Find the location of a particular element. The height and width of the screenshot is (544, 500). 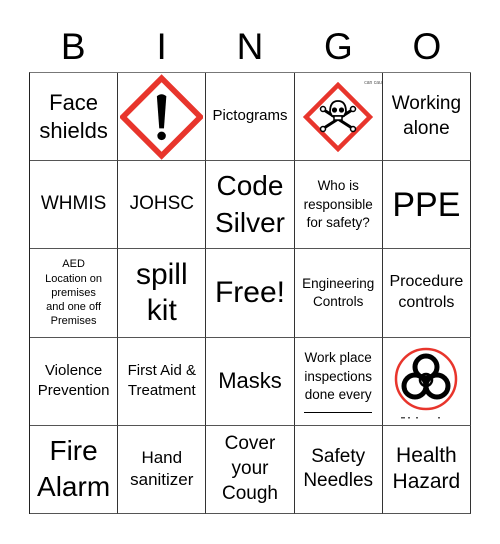

bingo-cell: PPE is located at coordinates (426, 205).